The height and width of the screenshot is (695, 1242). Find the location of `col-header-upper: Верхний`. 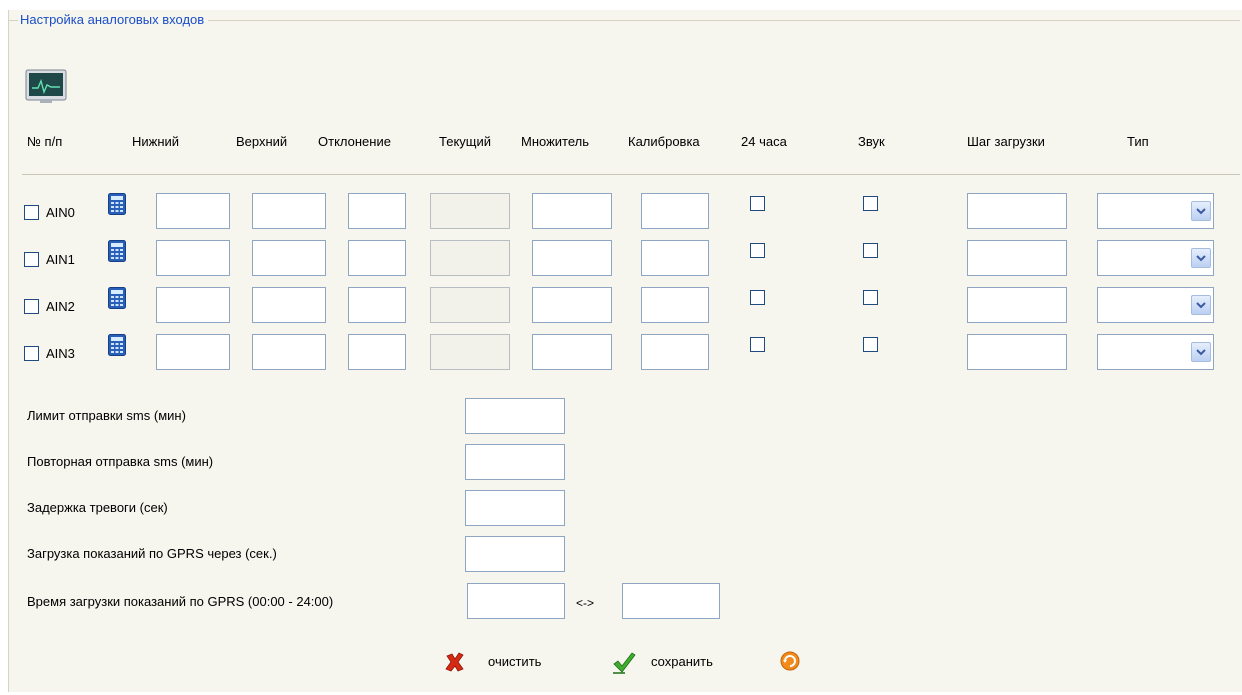

col-header-upper: Верхний is located at coordinates (262, 141).